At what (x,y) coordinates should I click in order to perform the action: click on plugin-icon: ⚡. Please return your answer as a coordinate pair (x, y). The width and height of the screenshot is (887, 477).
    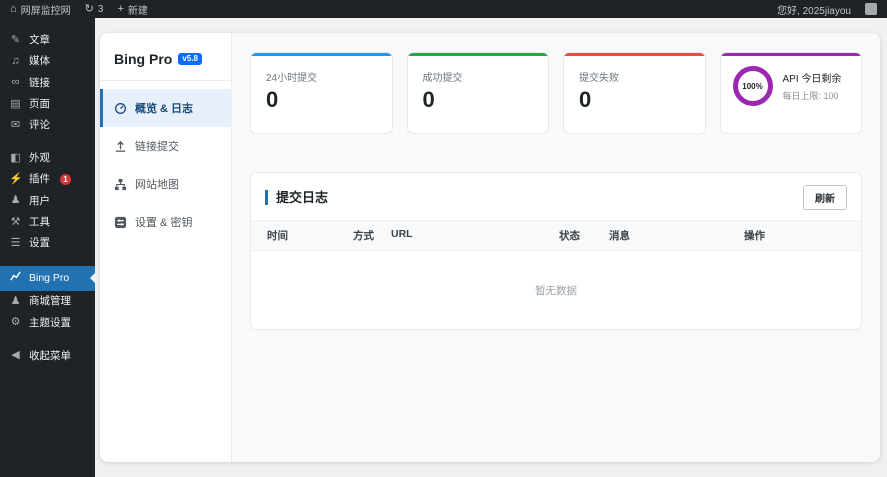
    Looking at the image, I should click on (16, 179).